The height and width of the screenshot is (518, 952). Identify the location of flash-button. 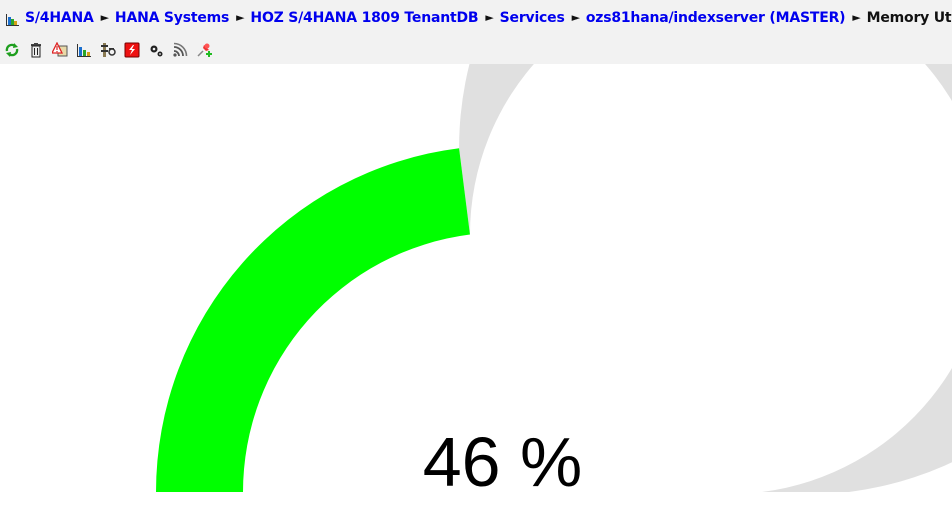
(132, 50).